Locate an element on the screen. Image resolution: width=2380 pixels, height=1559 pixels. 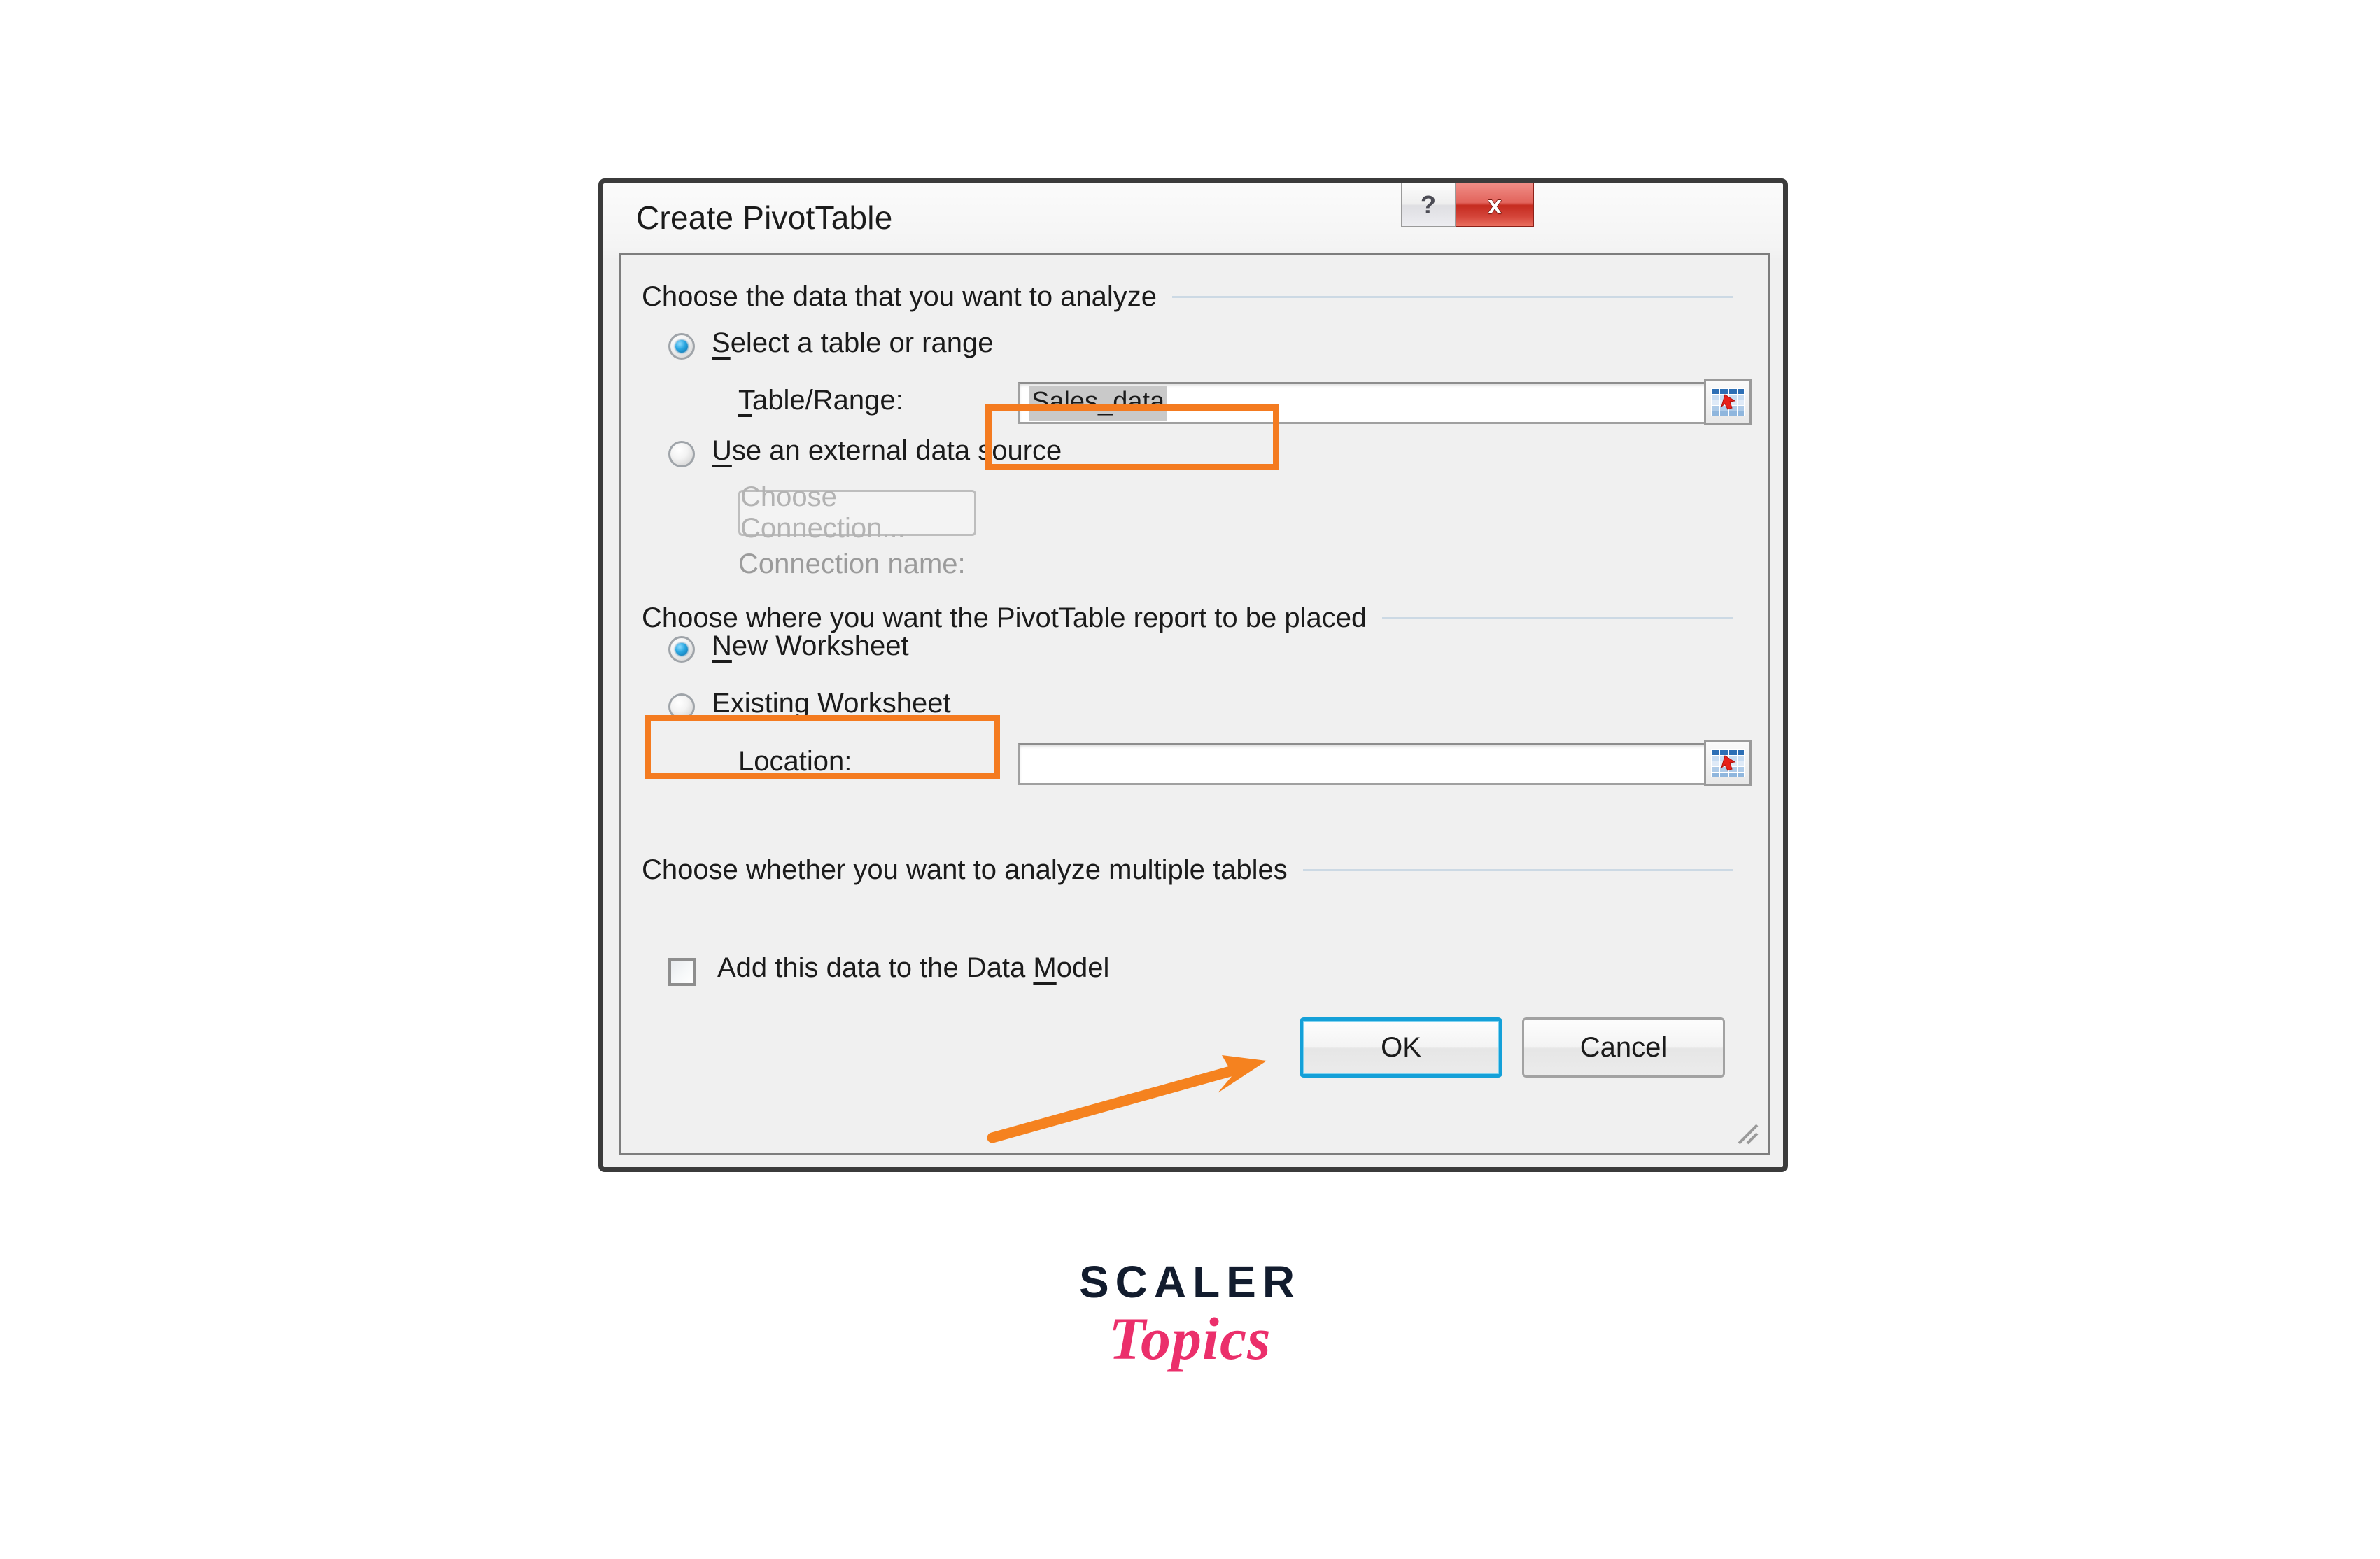
table-range-label: Table/Range: is located at coordinates (820, 400).